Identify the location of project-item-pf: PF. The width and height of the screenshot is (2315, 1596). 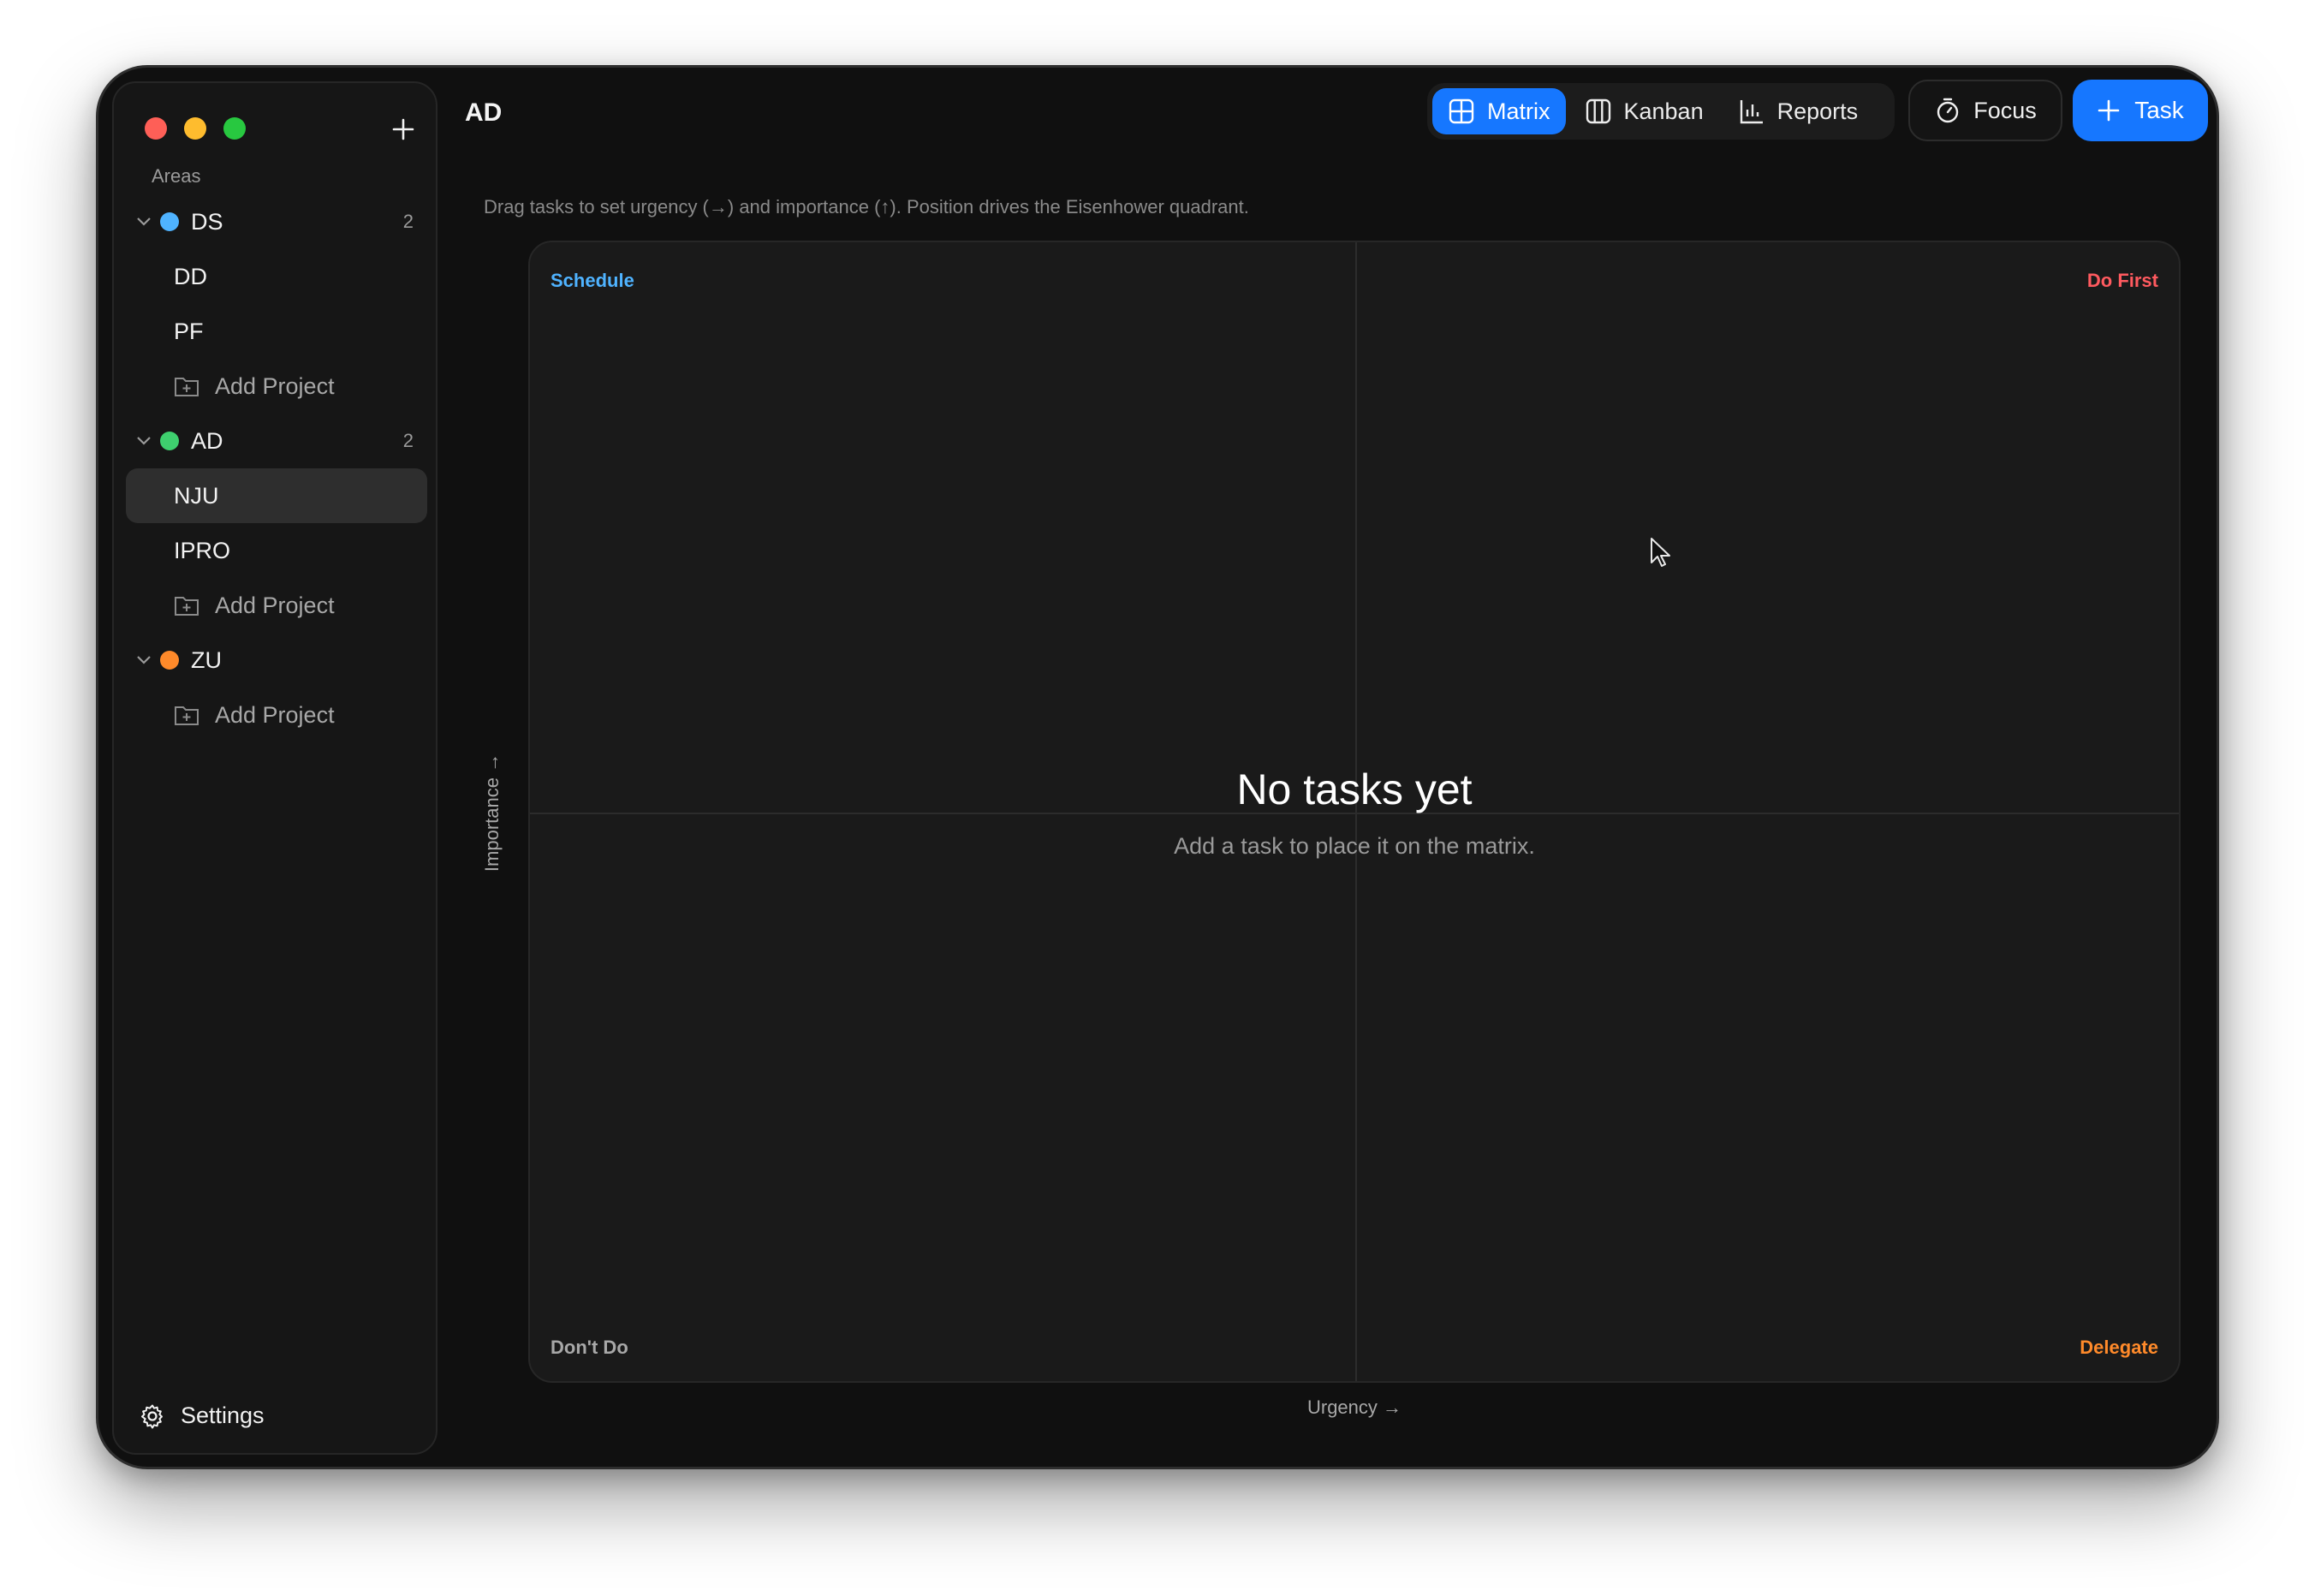
(276, 331).